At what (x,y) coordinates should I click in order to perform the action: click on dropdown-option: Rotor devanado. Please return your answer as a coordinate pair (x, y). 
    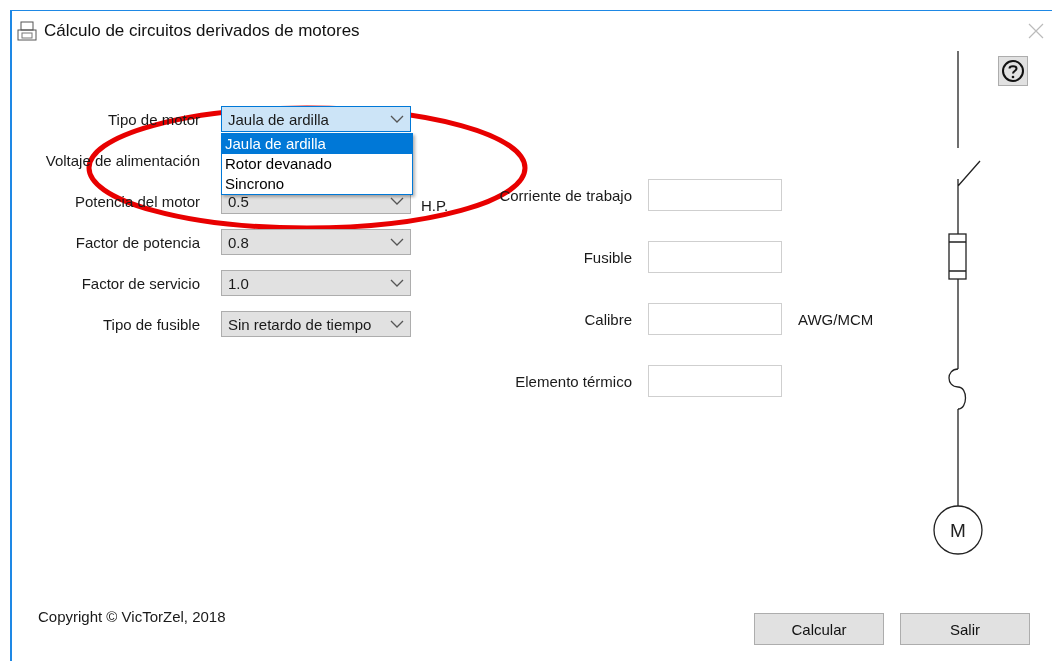
    Looking at the image, I should click on (317, 164).